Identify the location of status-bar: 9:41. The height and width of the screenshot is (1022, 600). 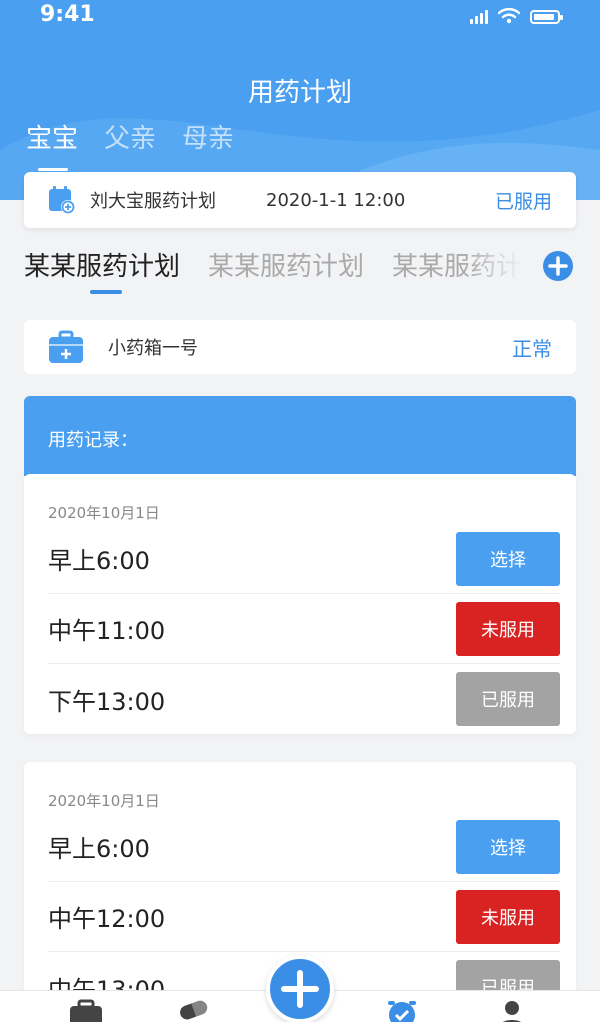
(300, 17).